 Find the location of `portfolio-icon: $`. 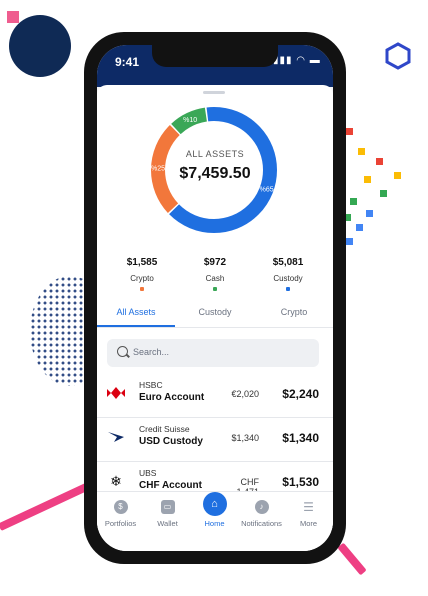

portfolio-icon: $ is located at coordinates (120, 507).